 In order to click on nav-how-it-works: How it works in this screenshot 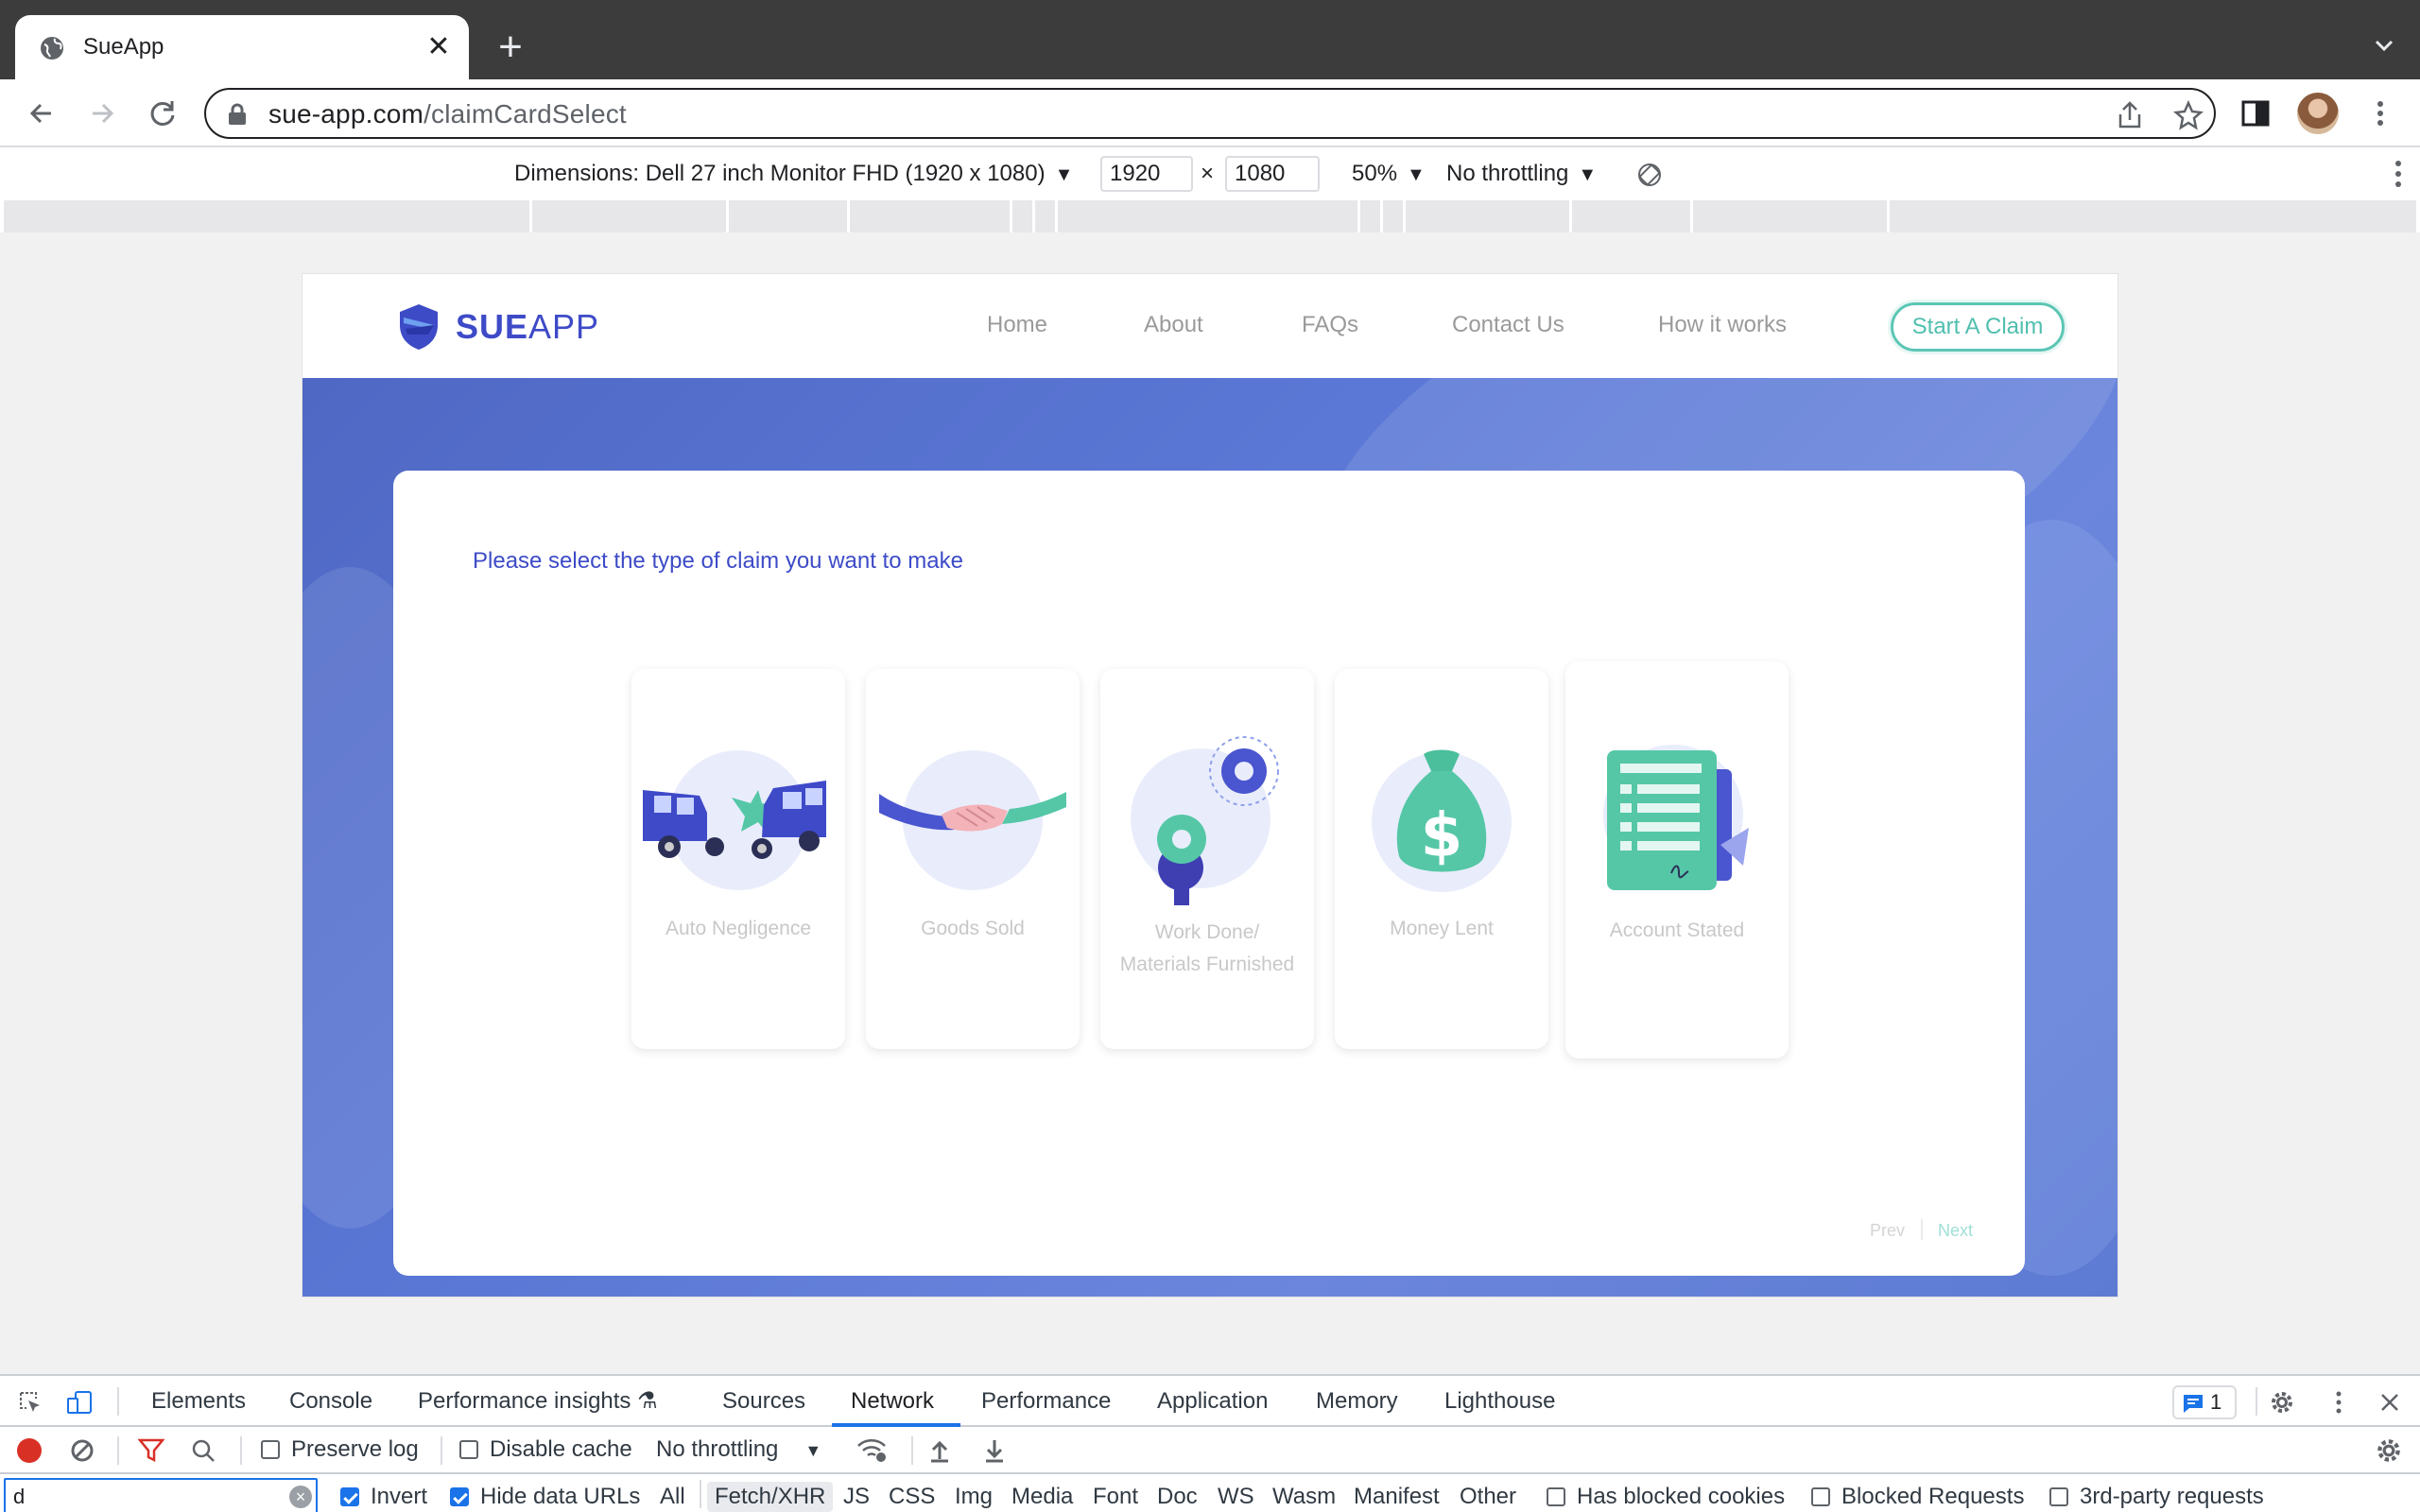, I will do `click(1722, 325)`.